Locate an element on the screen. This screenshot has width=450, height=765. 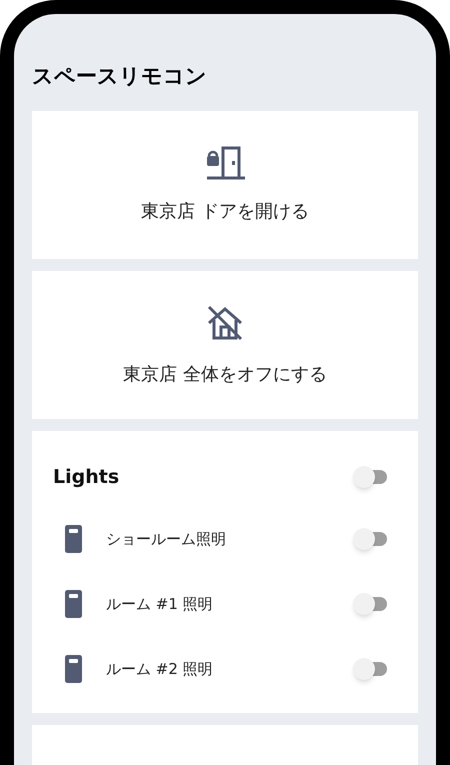
lights-title: Lights is located at coordinates (86, 477).